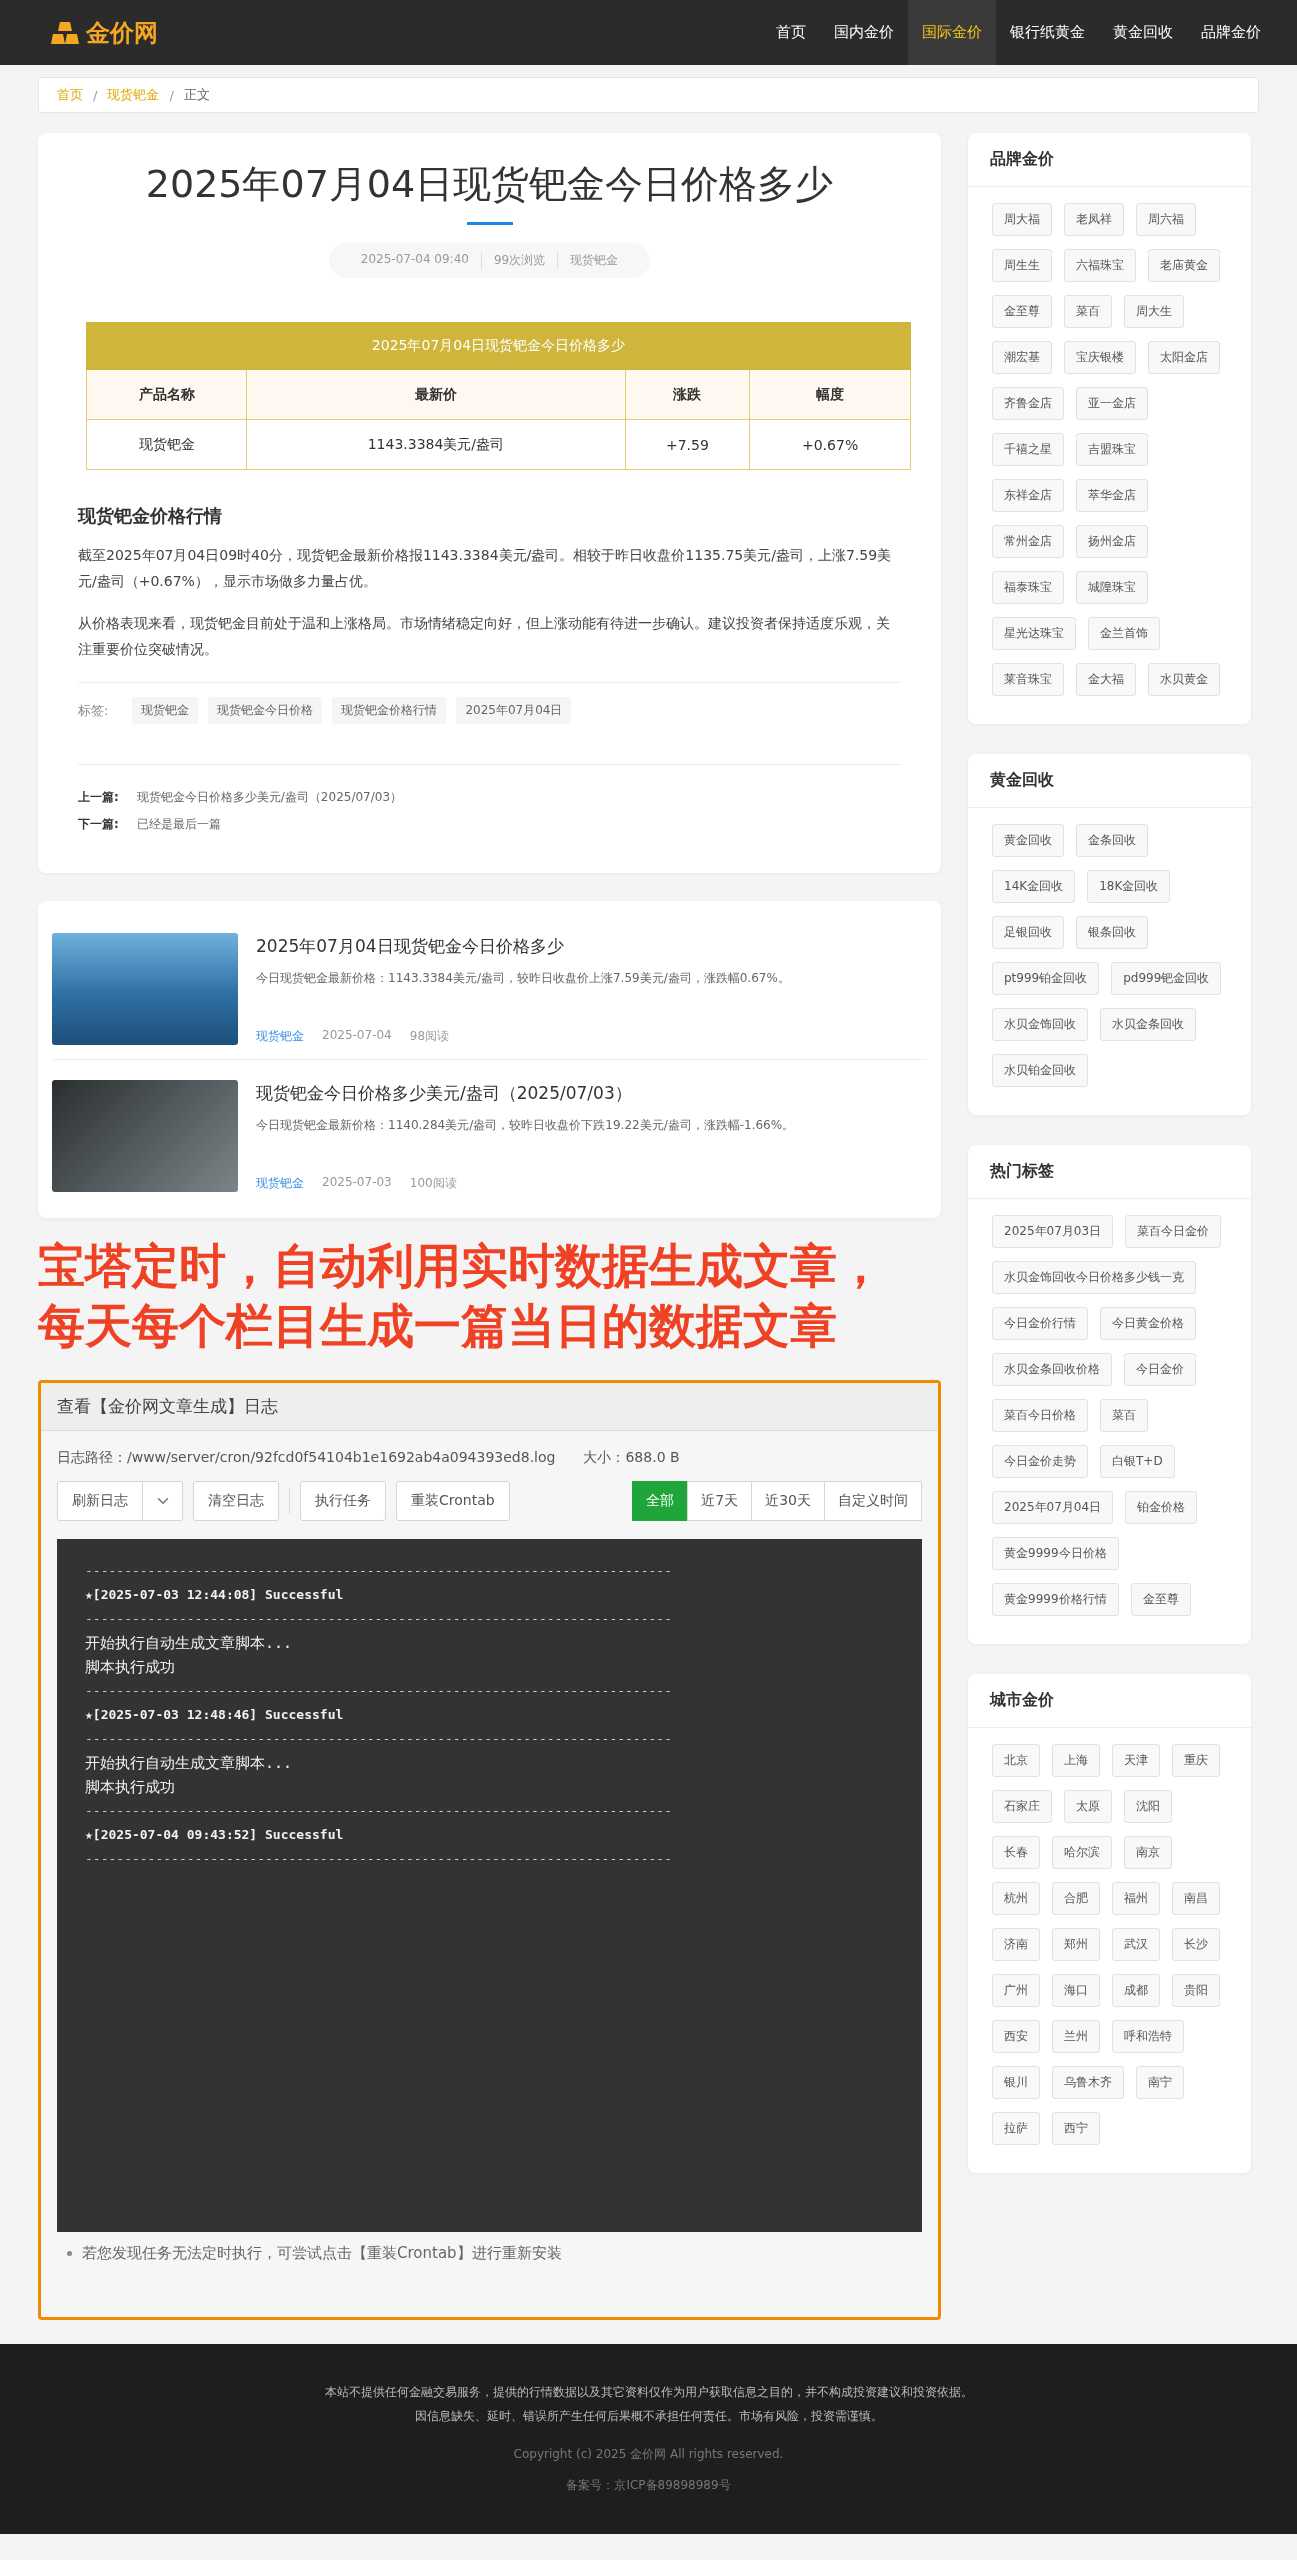  What do you see at coordinates (1129, 886) in the screenshot?
I see `sidebar-tag: 18K金回收` at bounding box center [1129, 886].